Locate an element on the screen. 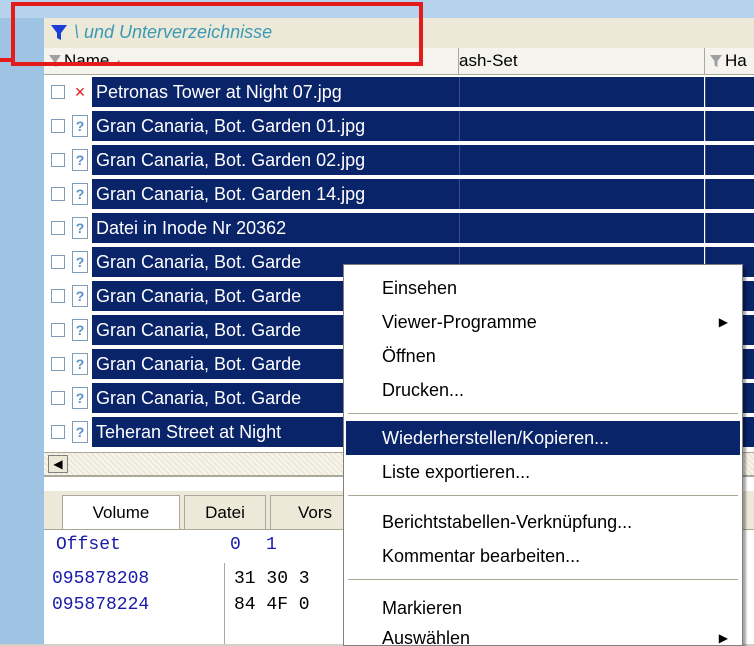 Image resolution: width=754 pixels, height=646 pixels. tab-datei: Datei is located at coordinates (225, 512).